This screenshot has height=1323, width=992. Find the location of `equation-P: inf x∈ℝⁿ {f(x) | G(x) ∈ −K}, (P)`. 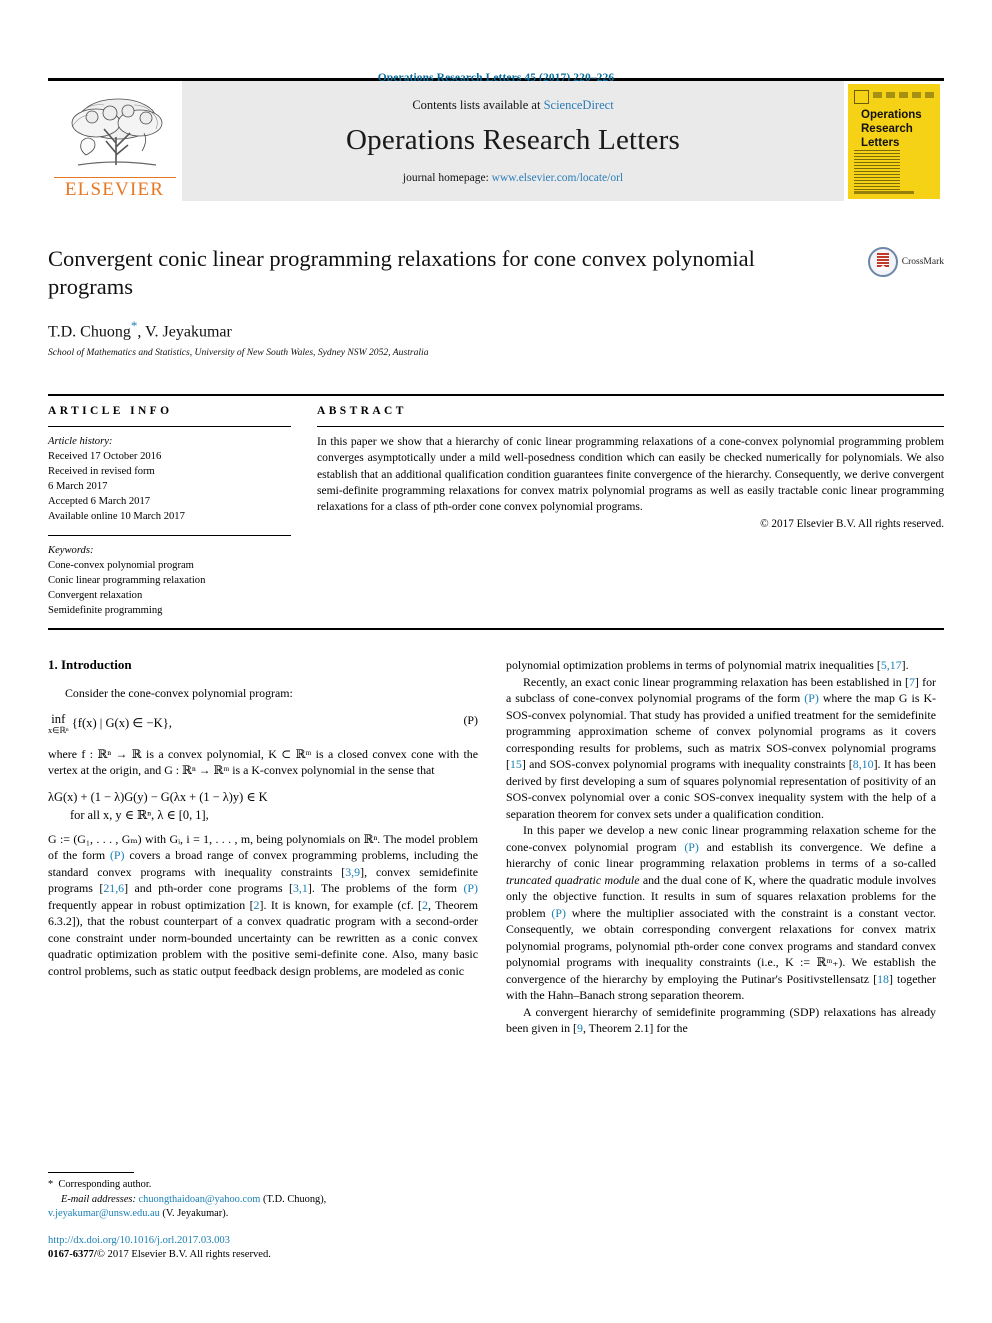

equation-P: inf x∈ℝⁿ {f(x) | G(x) ∈ −K}, (P) is located at coordinates (263, 724).